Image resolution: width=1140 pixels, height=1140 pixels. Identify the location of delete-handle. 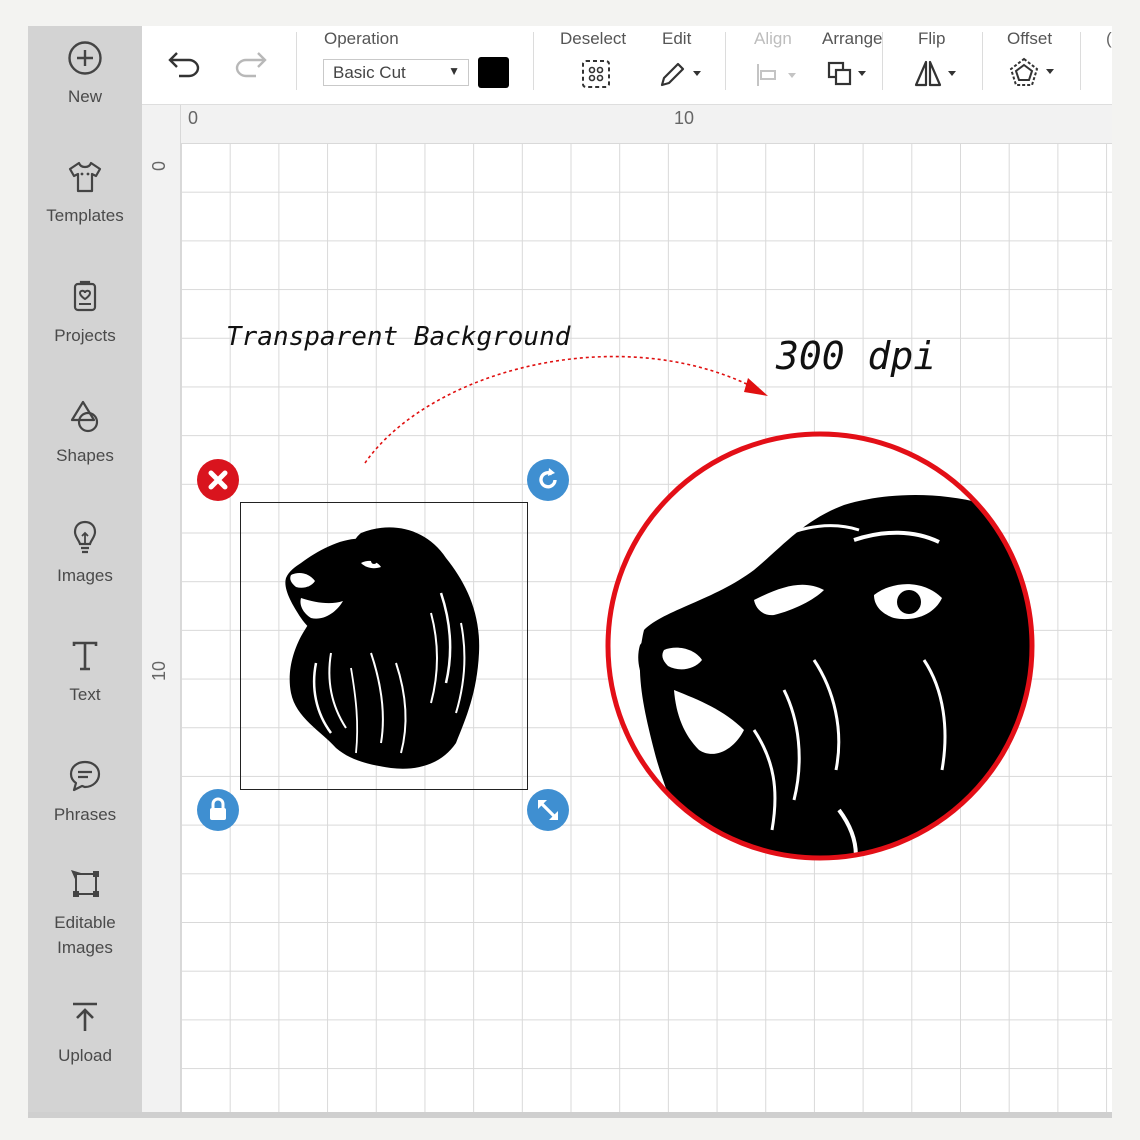
(218, 480).